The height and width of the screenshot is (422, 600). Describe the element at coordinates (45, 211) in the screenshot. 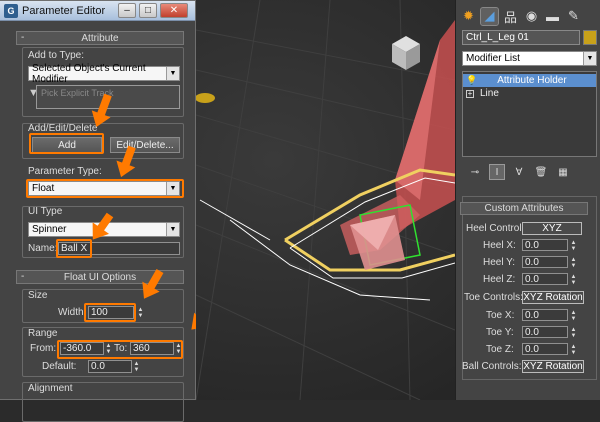

I see `ui-type-label: UI Type` at that location.